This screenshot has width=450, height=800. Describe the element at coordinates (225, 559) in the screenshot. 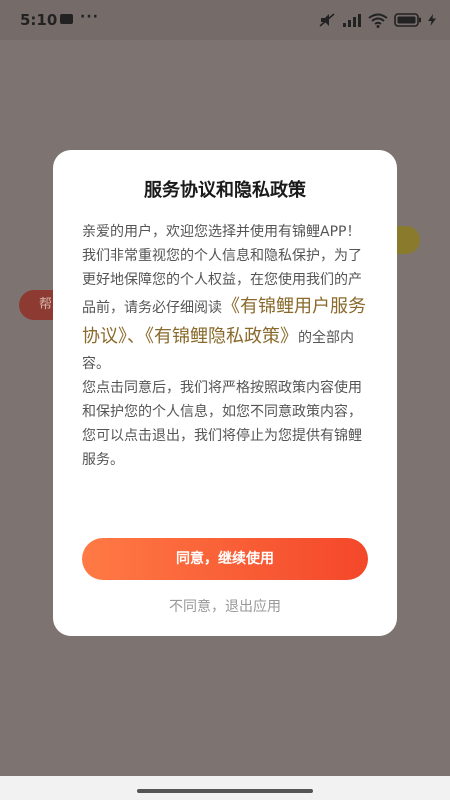

I see `agree-continue-button: 同意，继续使用` at that location.